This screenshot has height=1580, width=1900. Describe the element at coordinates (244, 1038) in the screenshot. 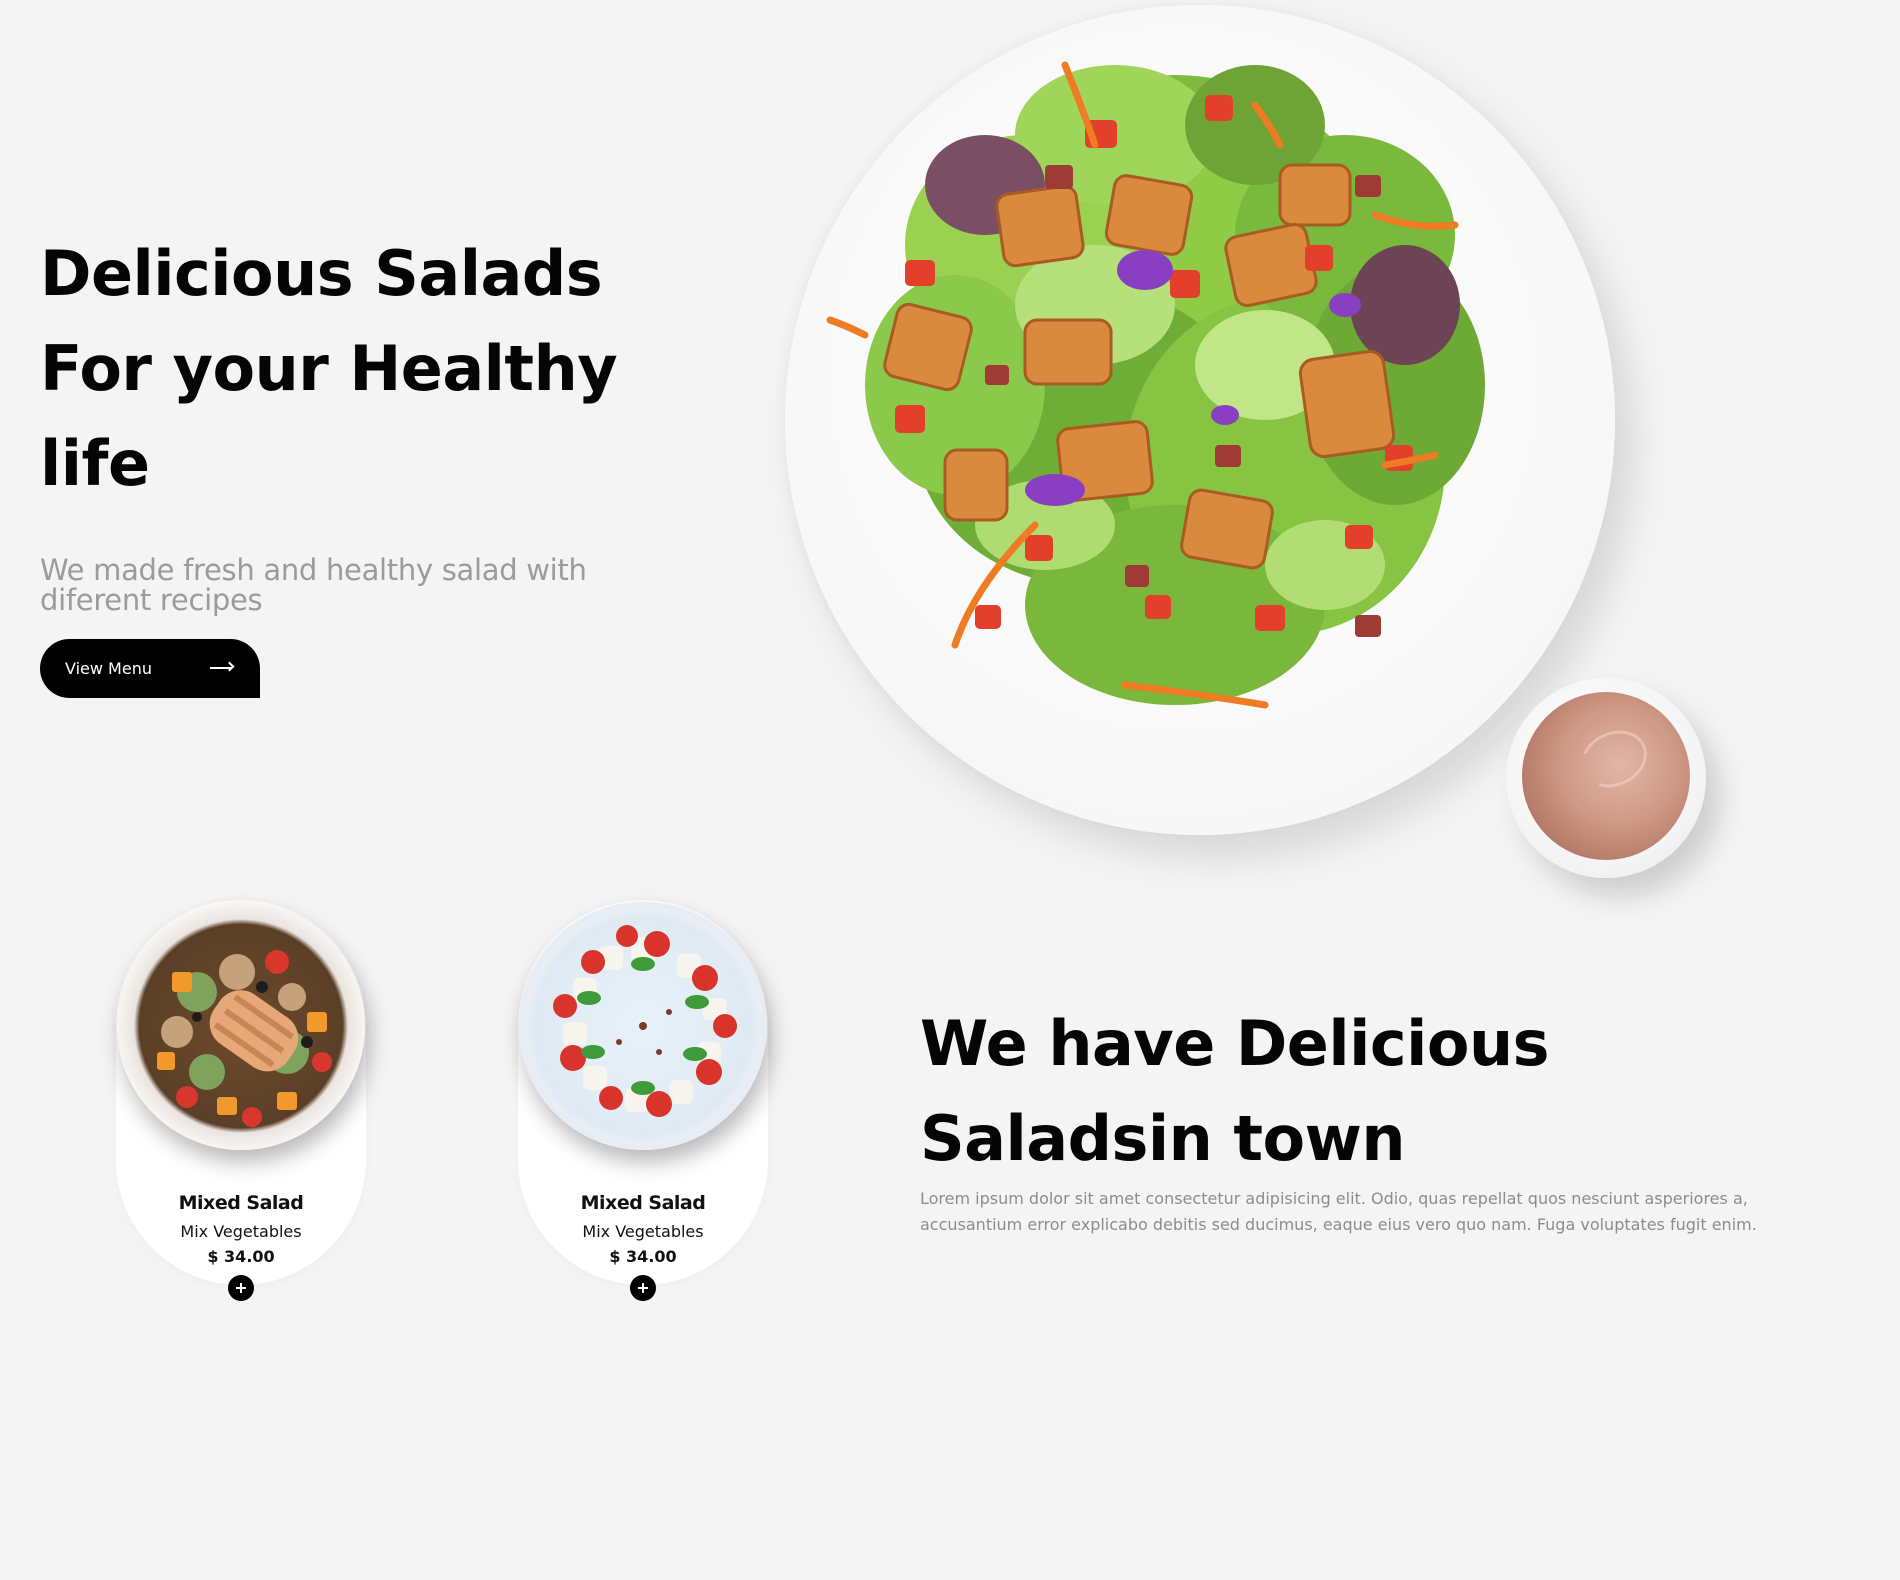

I see `salad-bowl-illustration` at that location.